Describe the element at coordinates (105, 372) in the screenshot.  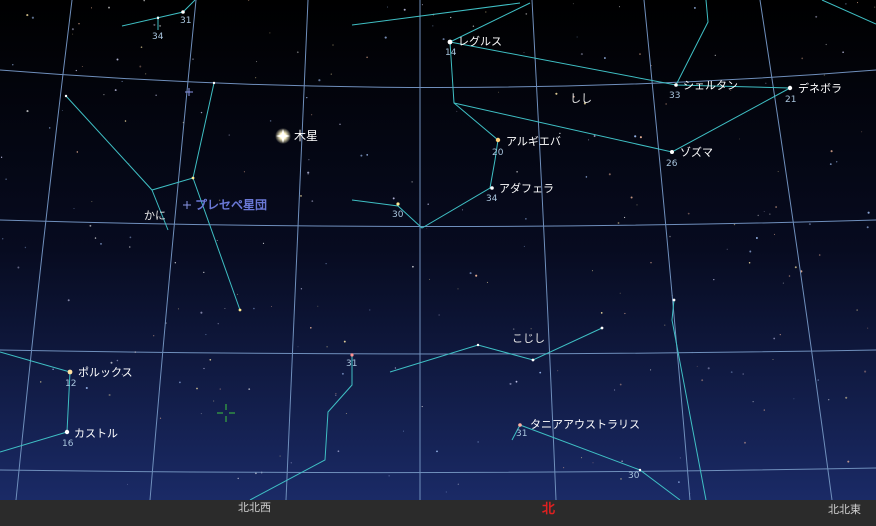
I see `star-pollux-label: ポルックス` at that location.